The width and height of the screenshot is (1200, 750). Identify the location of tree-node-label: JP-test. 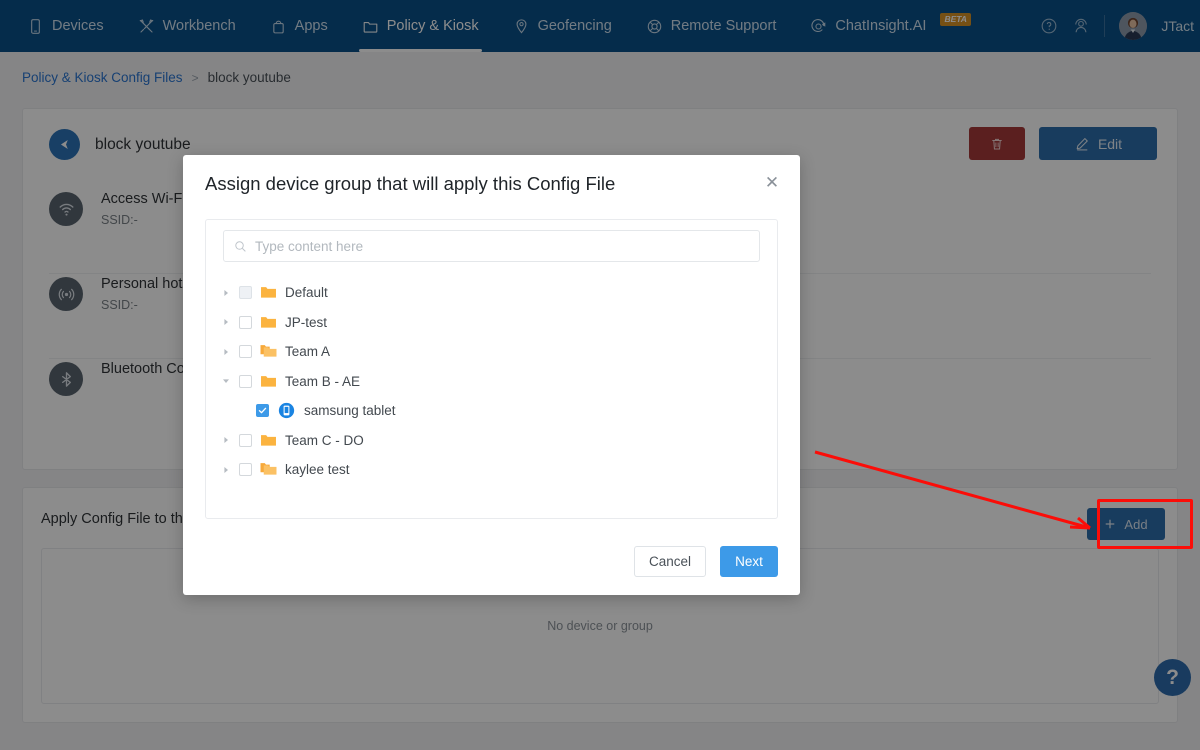
(306, 322).